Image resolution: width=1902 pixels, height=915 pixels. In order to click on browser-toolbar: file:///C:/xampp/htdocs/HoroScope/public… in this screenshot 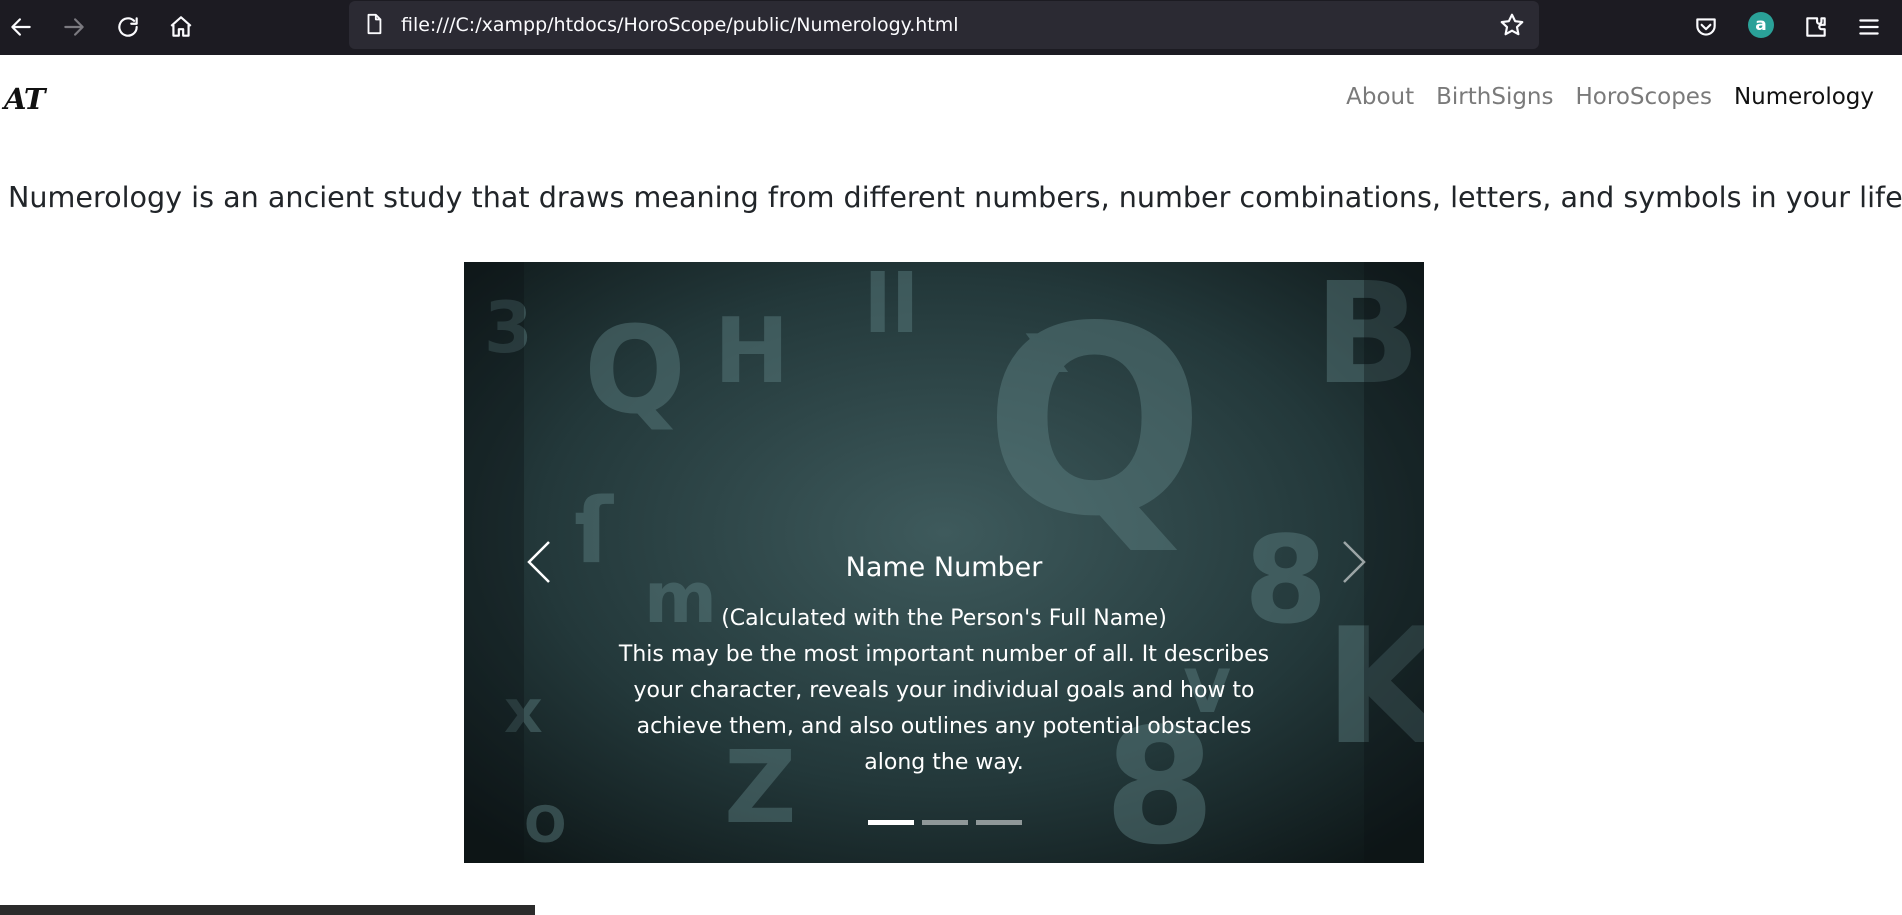, I will do `click(951, 27)`.